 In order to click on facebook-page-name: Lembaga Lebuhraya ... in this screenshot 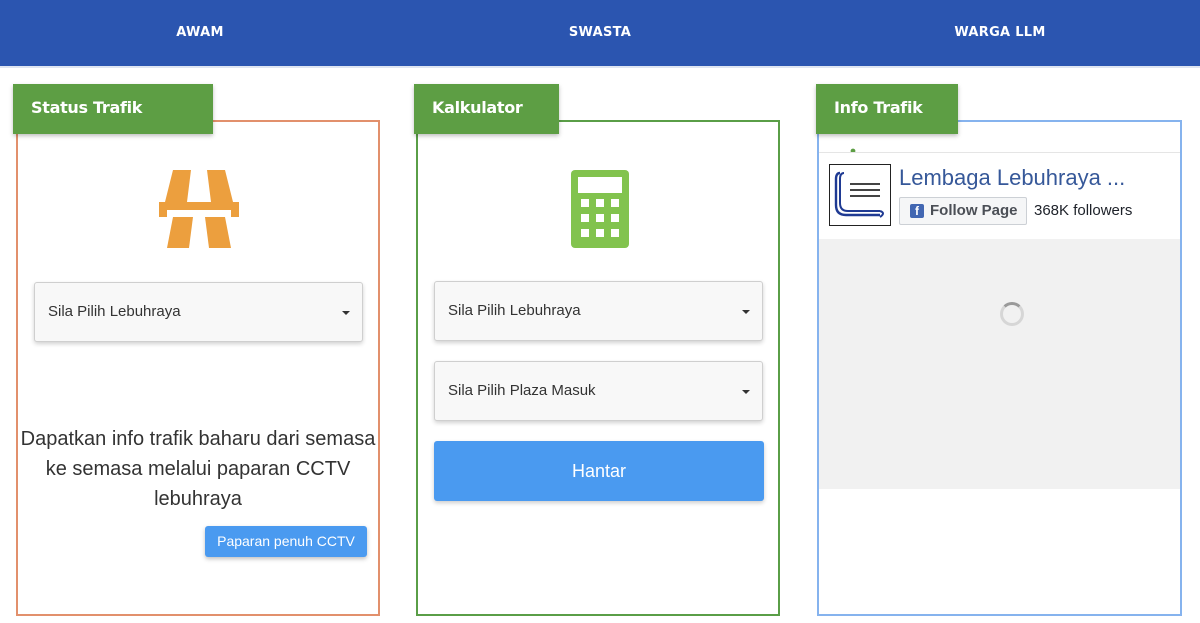, I will do `click(1029, 178)`.